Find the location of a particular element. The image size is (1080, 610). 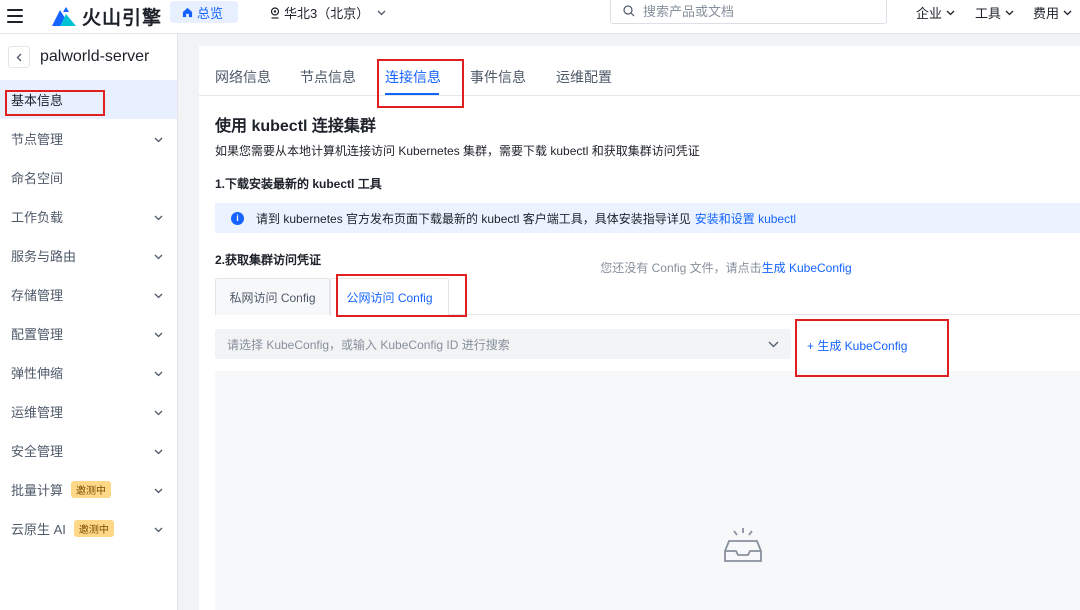

sidebar-item-4: 服务与路由 is located at coordinates (88, 255).